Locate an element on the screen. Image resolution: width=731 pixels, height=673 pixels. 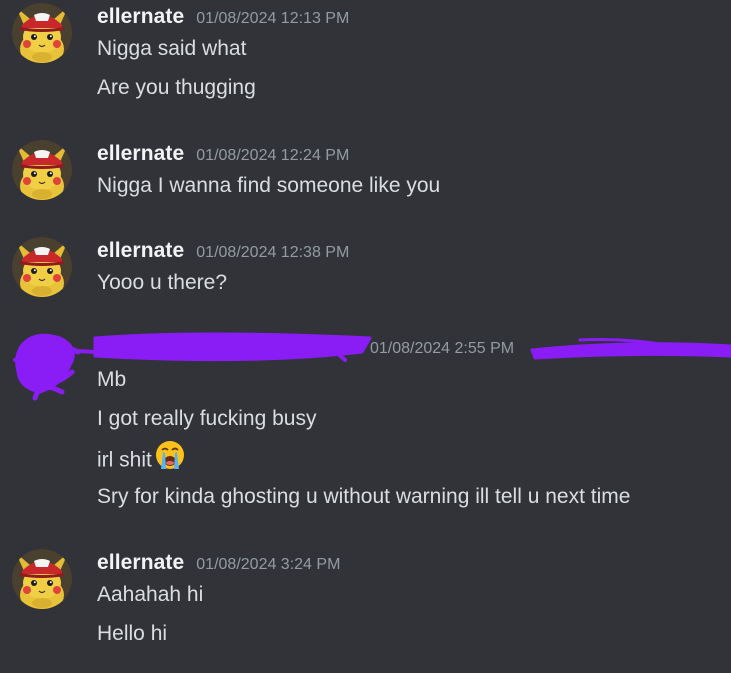
message-header: ellernate 01/08/2024 3:24 PM is located at coordinates (218, 563).